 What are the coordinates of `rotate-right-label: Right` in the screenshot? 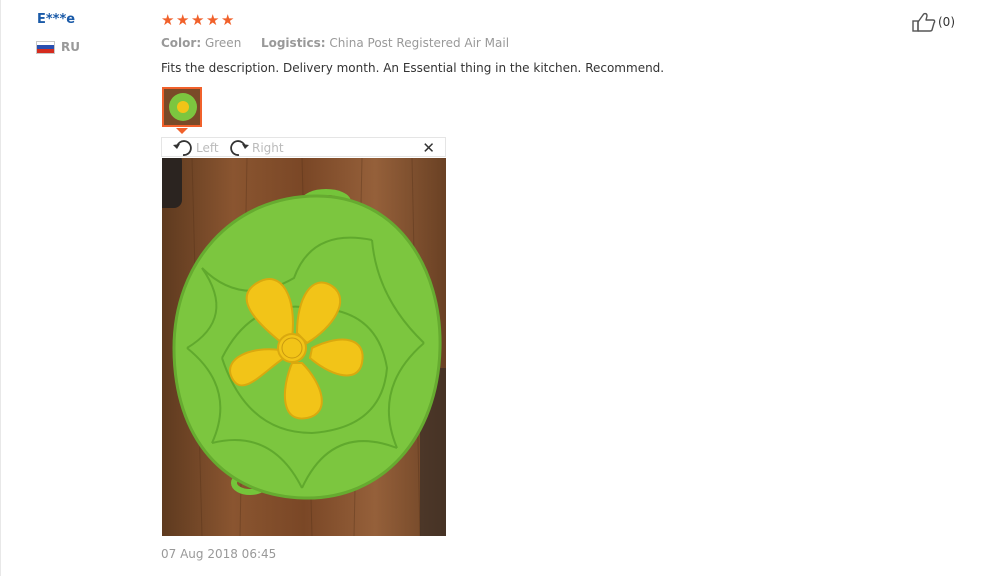 It's located at (268, 148).